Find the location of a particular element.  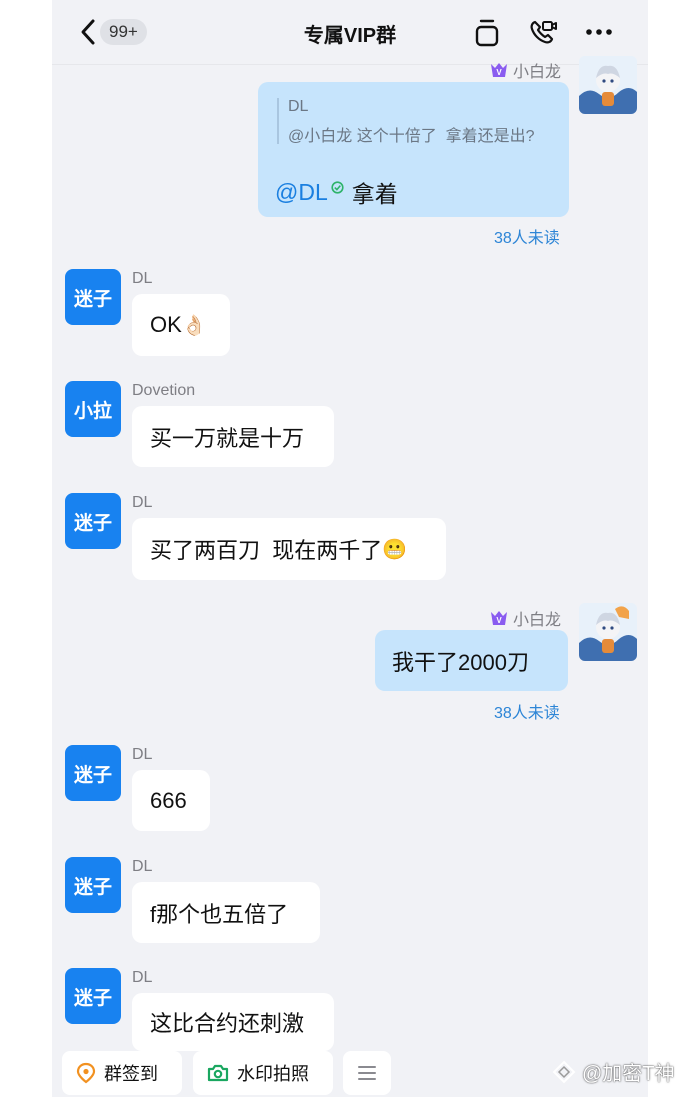

chat-title: 专属VIP群 is located at coordinates (350, 36).